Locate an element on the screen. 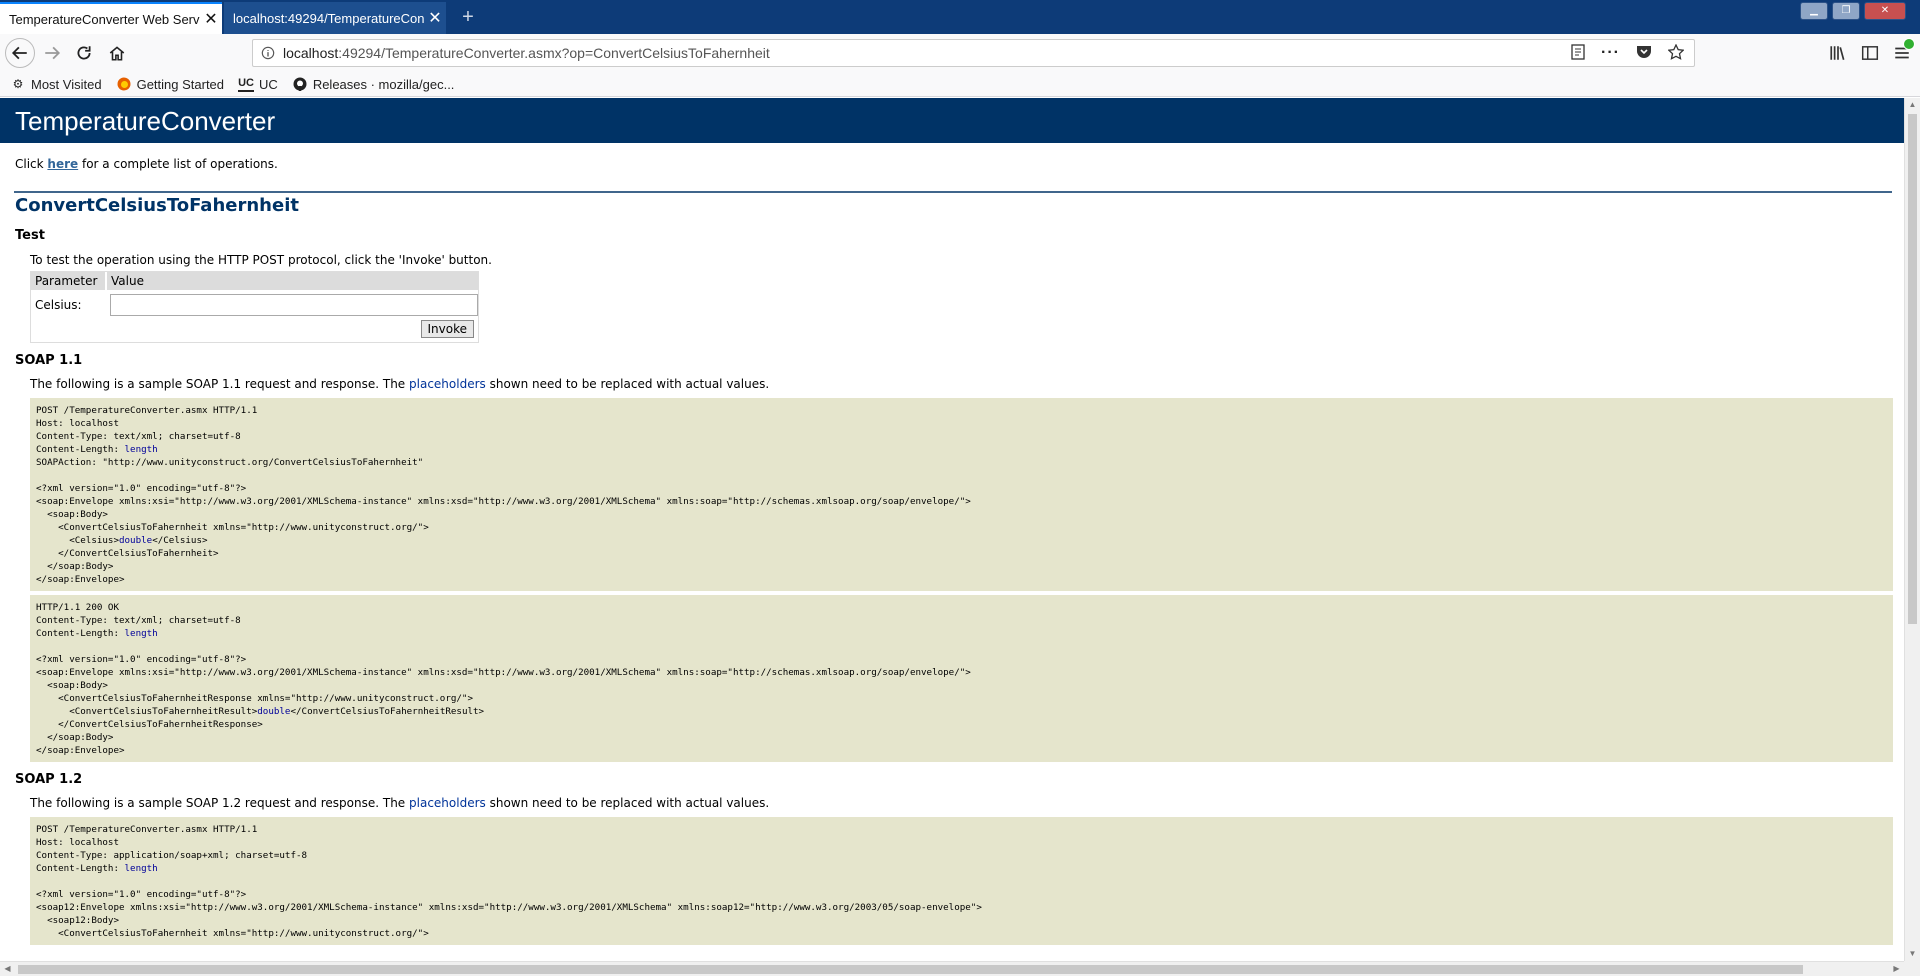  sidebar-icon is located at coordinates (1870, 53).